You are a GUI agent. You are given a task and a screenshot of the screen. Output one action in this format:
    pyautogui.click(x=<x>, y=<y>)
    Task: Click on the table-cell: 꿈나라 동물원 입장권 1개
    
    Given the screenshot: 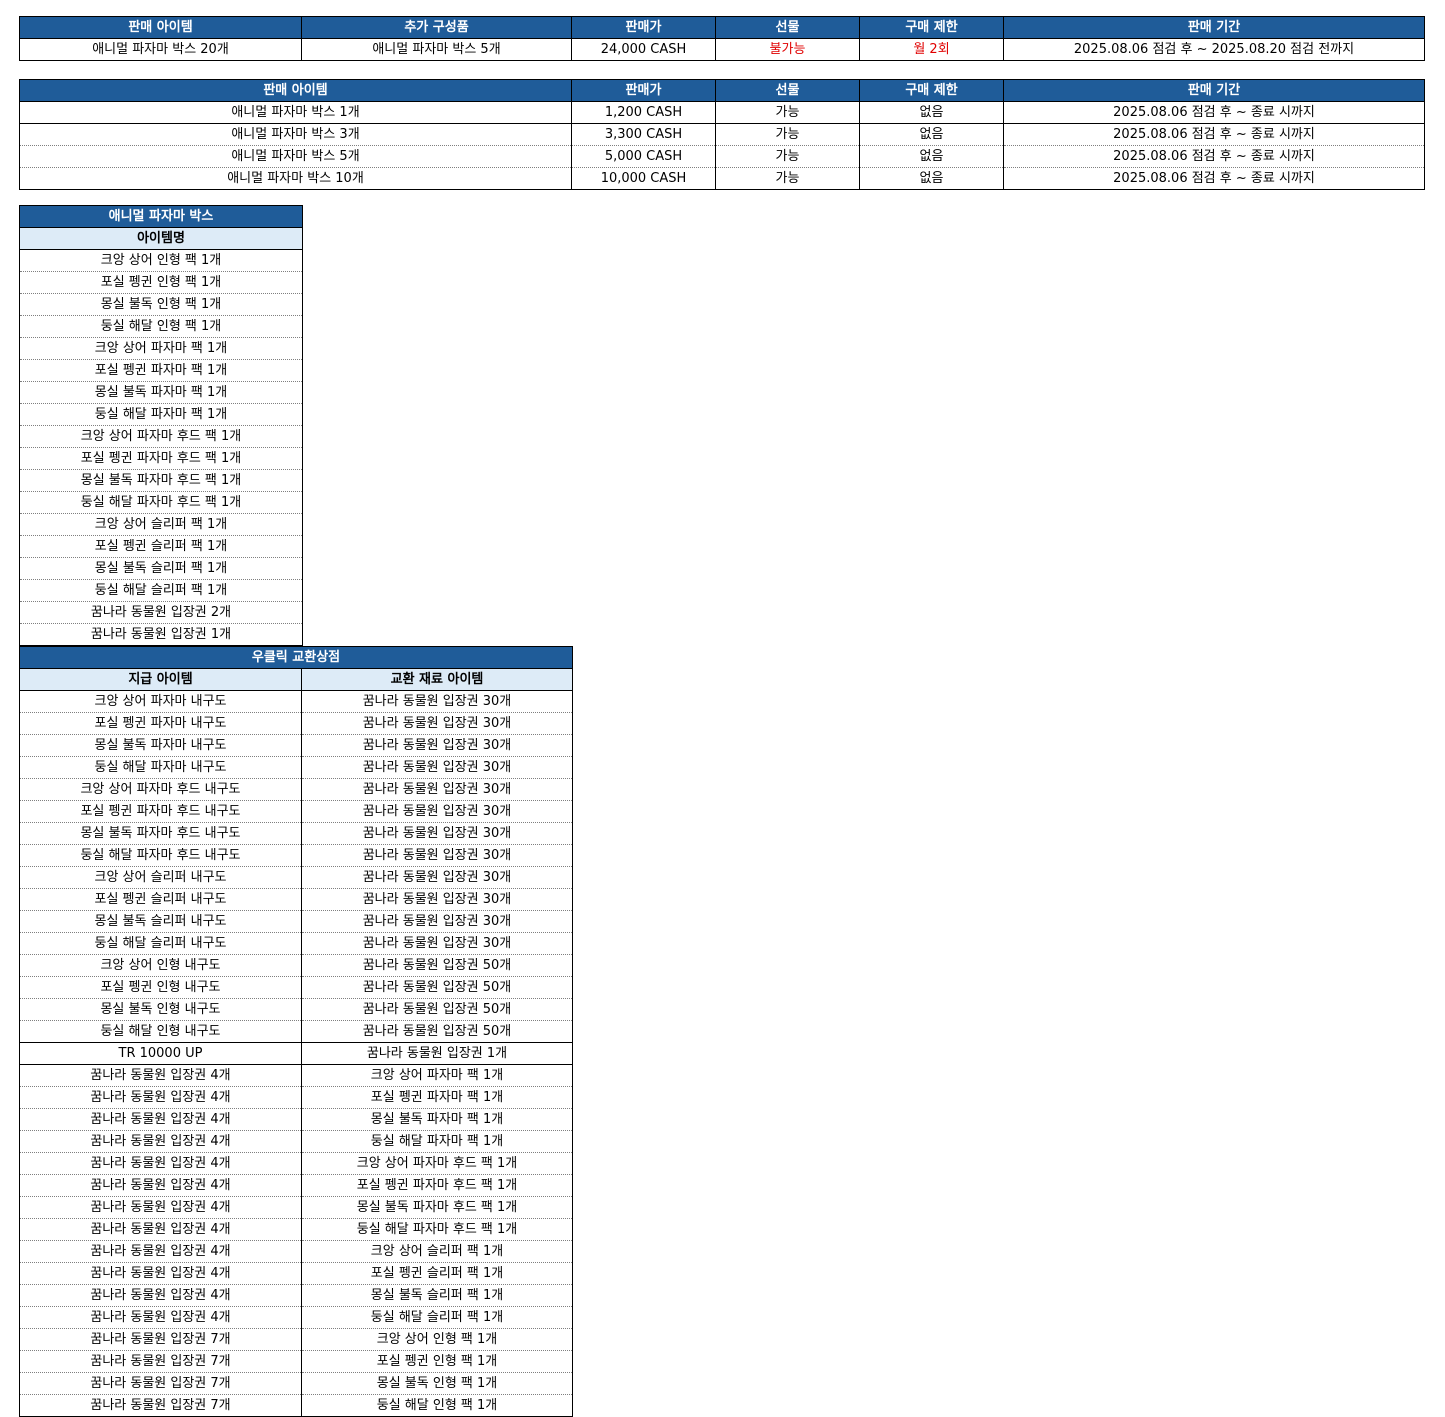 What is the action you would take?
    pyautogui.click(x=437, y=1053)
    